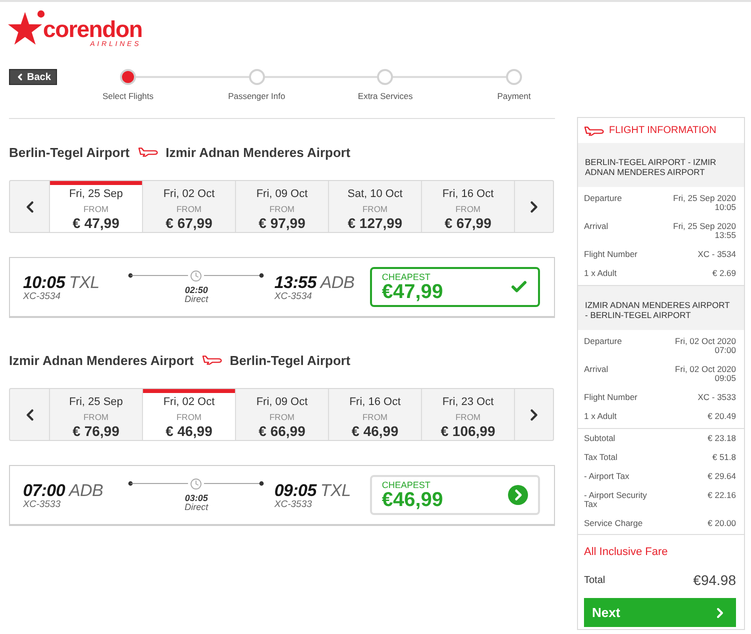 The height and width of the screenshot is (634, 751). Describe the element at coordinates (295, 490) in the screenshot. I see `arrival-time: 09:05` at that location.